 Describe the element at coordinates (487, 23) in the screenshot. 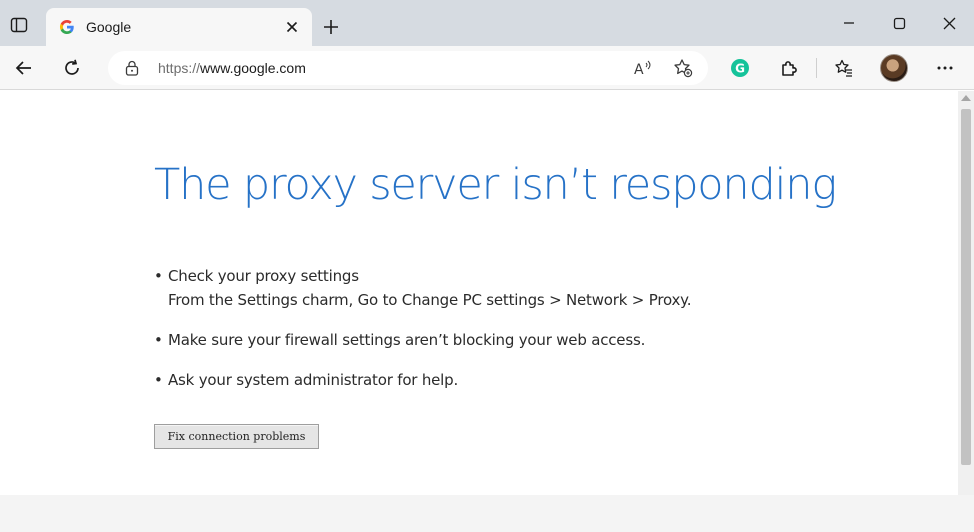

I see `title-bar: Google` at that location.